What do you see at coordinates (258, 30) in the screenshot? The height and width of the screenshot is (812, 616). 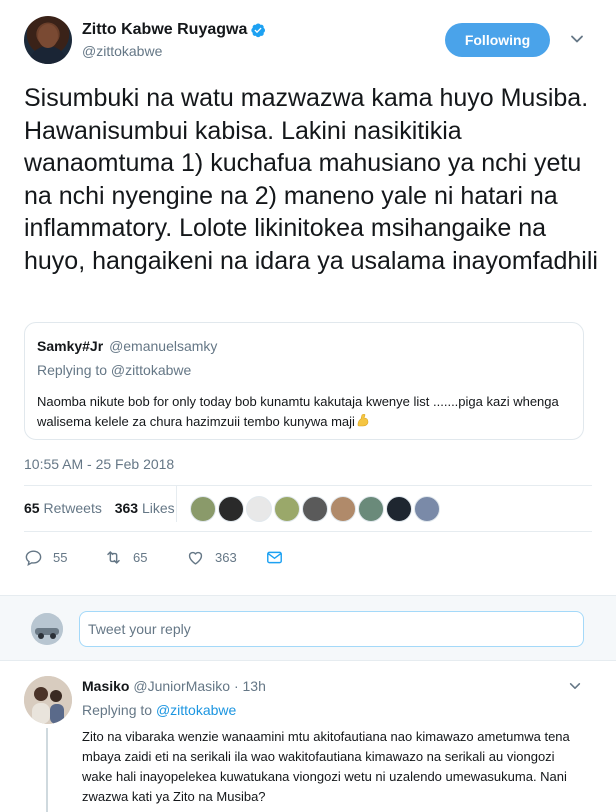 I see `verified-badge-icon` at bounding box center [258, 30].